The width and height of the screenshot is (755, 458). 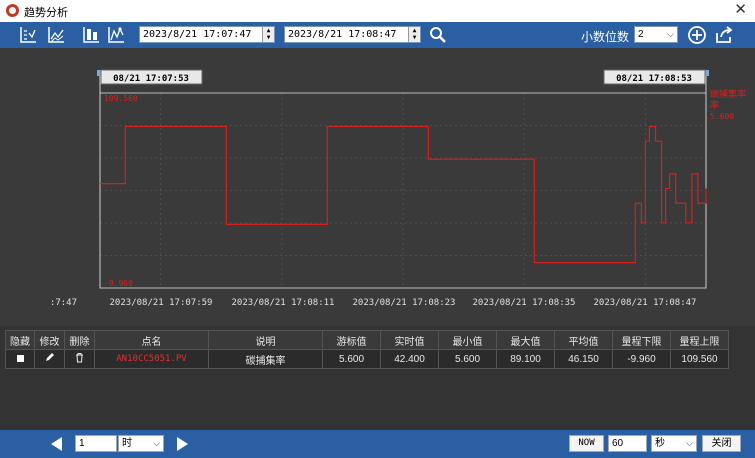 I want to click on col-cursor-header: 游标值, so click(x=351, y=340).